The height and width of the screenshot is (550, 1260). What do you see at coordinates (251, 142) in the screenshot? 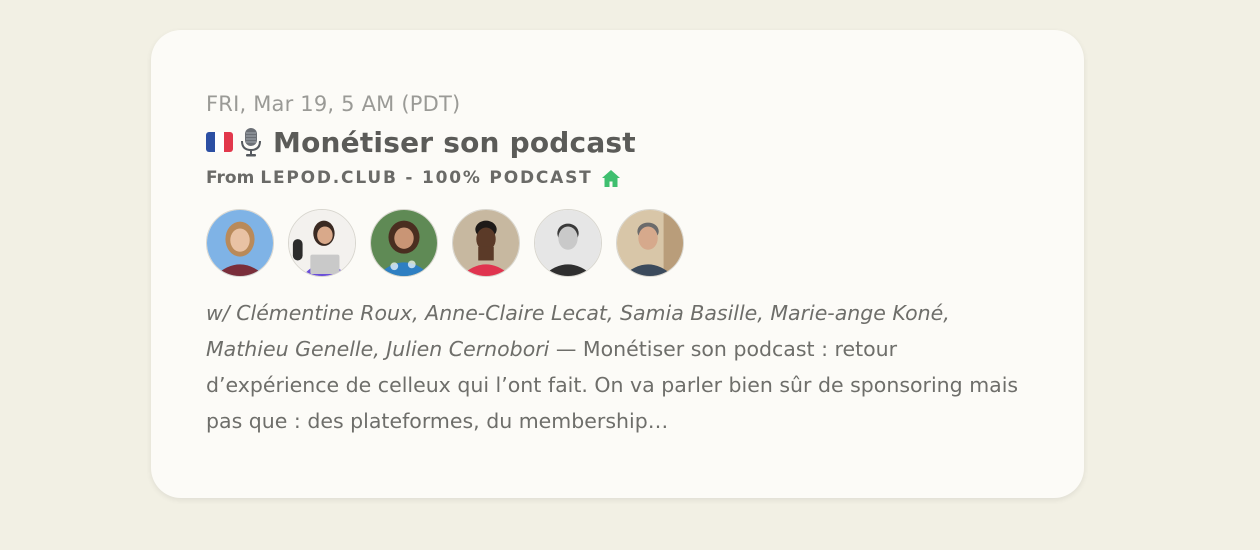
I see `microphone-icon` at bounding box center [251, 142].